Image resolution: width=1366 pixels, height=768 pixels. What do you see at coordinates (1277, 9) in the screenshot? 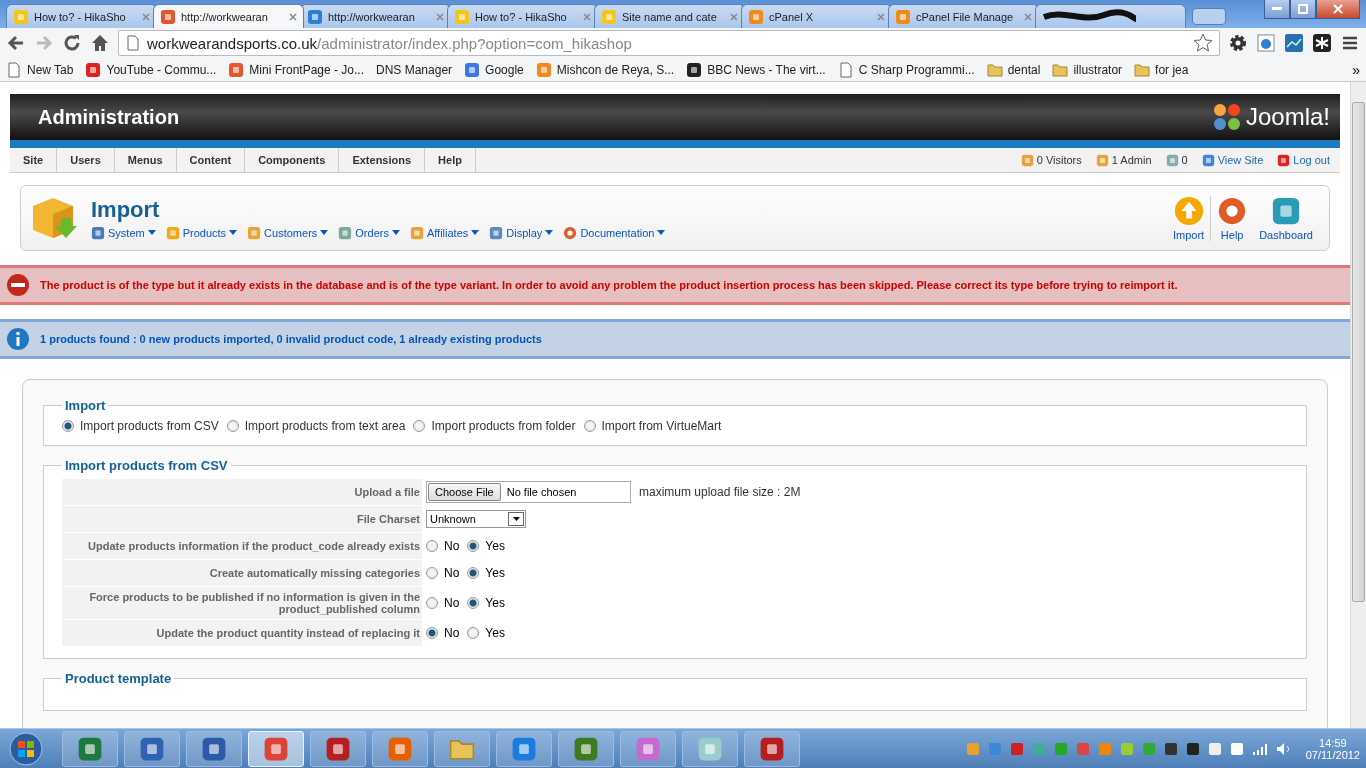
I see `minimize-button` at bounding box center [1277, 9].